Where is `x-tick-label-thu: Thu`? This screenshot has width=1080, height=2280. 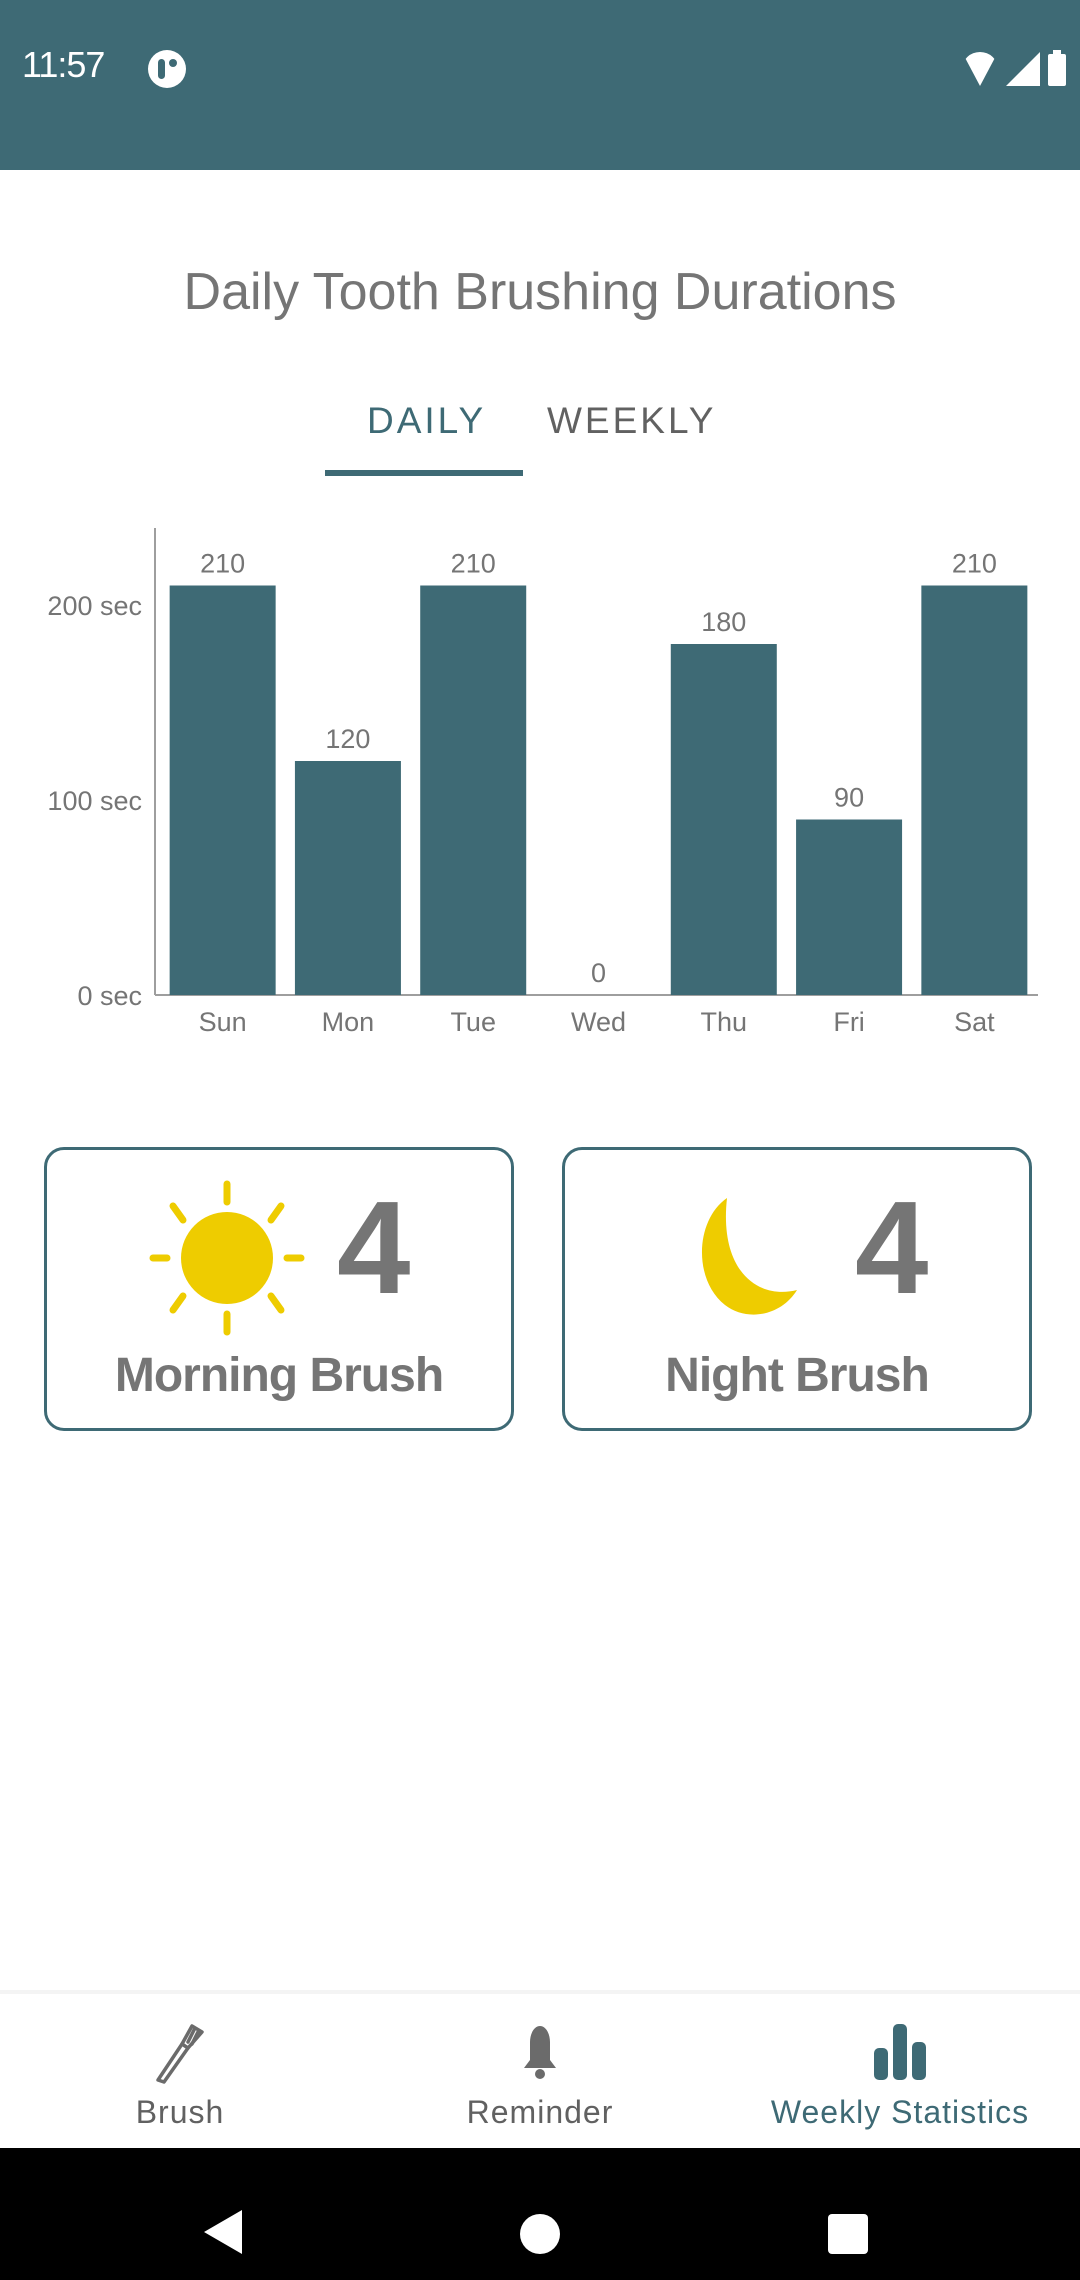
x-tick-label-thu: Thu is located at coordinates (724, 1022).